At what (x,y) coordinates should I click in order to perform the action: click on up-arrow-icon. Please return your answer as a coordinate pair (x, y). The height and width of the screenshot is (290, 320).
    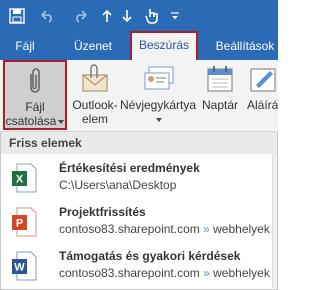
    Looking at the image, I should click on (107, 16).